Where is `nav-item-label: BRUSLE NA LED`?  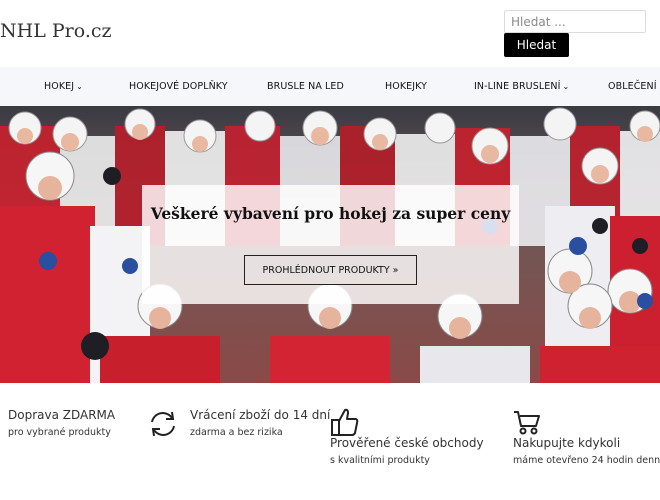
nav-item-label: BRUSLE NA LED is located at coordinates (305, 86).